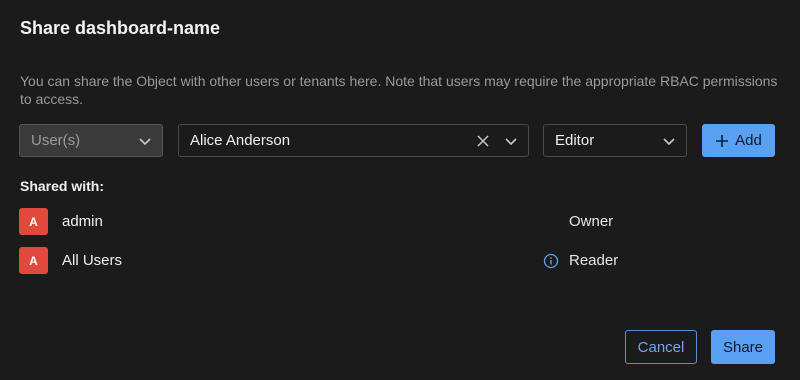 The width and height of the screenshot is (800, 380). I want to click on add-button: Add, so click(738, 140).